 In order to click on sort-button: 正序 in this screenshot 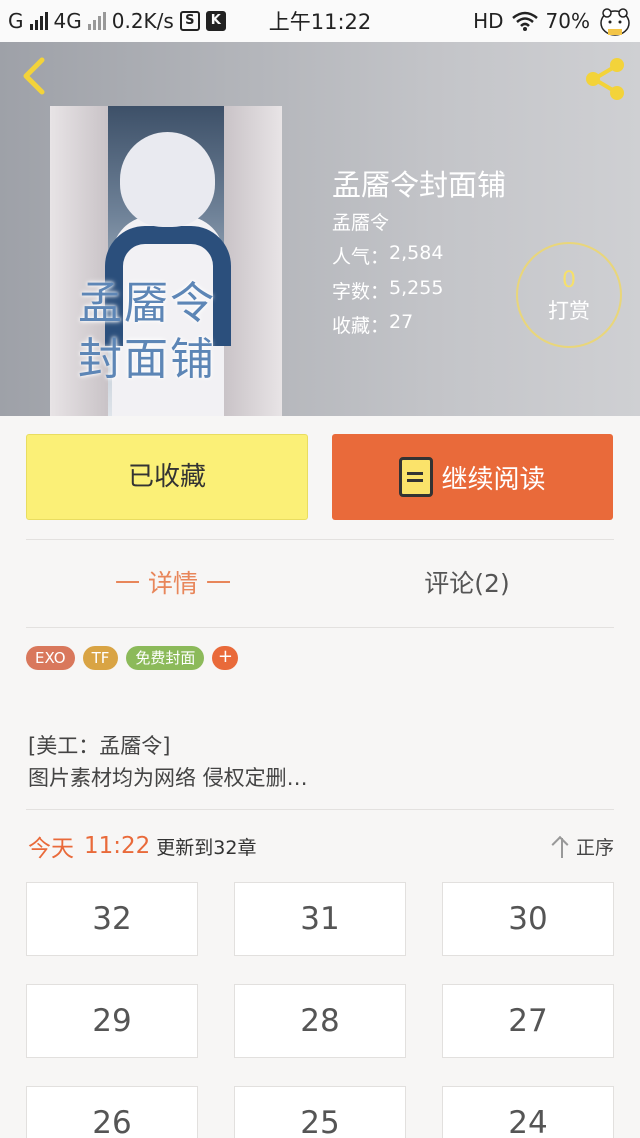, I will do `click(583, 846)`.